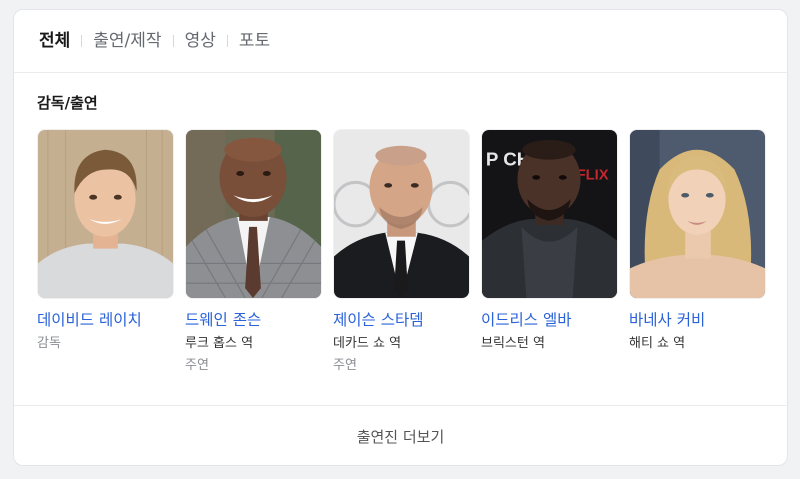 The width and height of the screenshot is (800, 479). Describe the element at coordinates (513, 343) in the screenshot. I see `cast-role: 브릭스턴 역` at that location.